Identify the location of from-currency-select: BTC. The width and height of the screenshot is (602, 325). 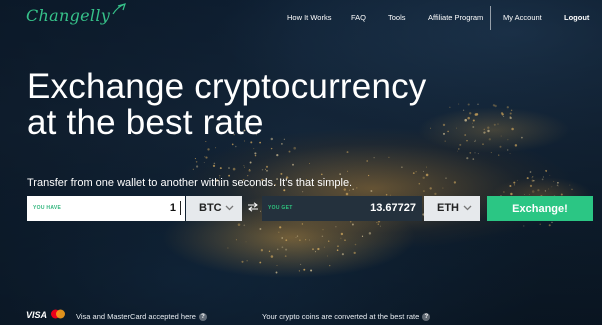
(214, 208).